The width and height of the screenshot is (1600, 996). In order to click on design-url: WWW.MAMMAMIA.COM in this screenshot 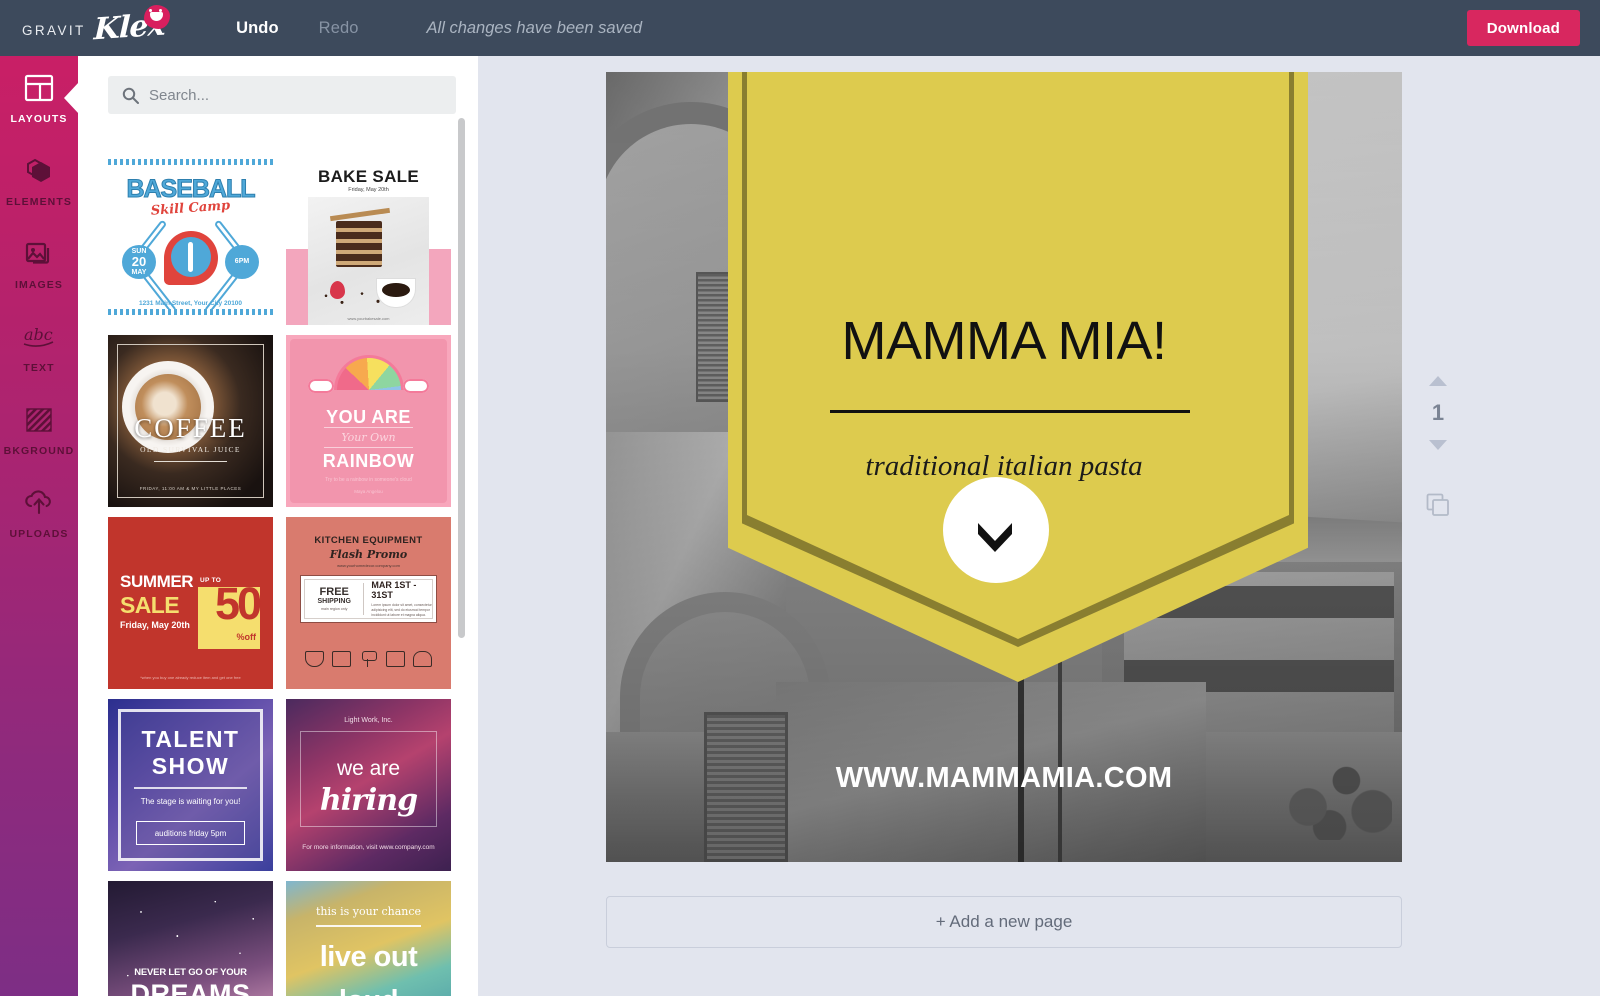, I will do `click(1004, 778)`.